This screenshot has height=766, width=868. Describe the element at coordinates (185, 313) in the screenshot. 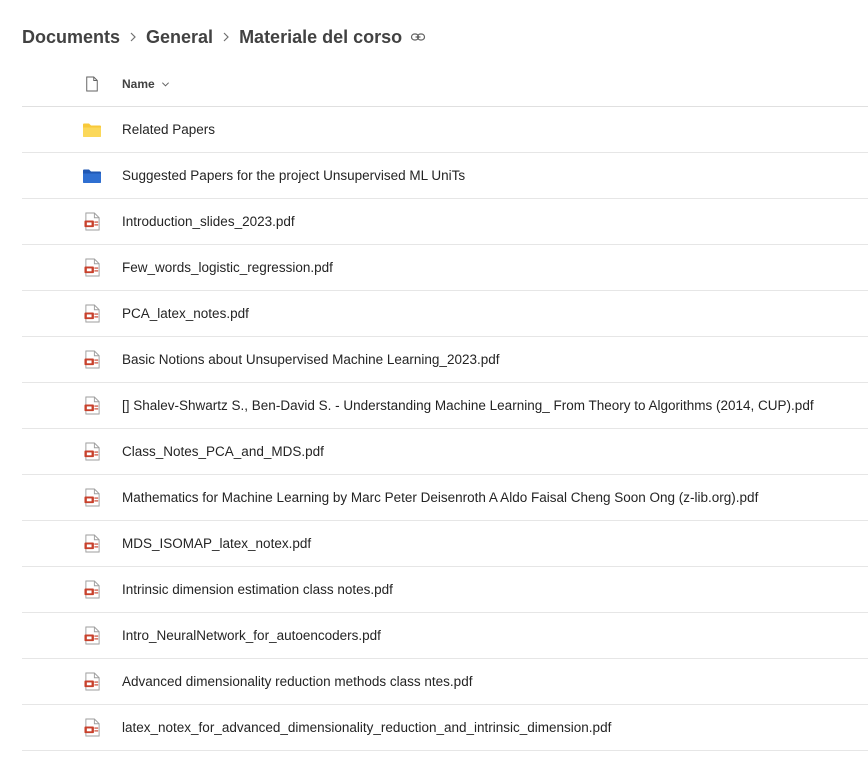

I see `file-name: PCA_latex_notes.pdf` at that location.